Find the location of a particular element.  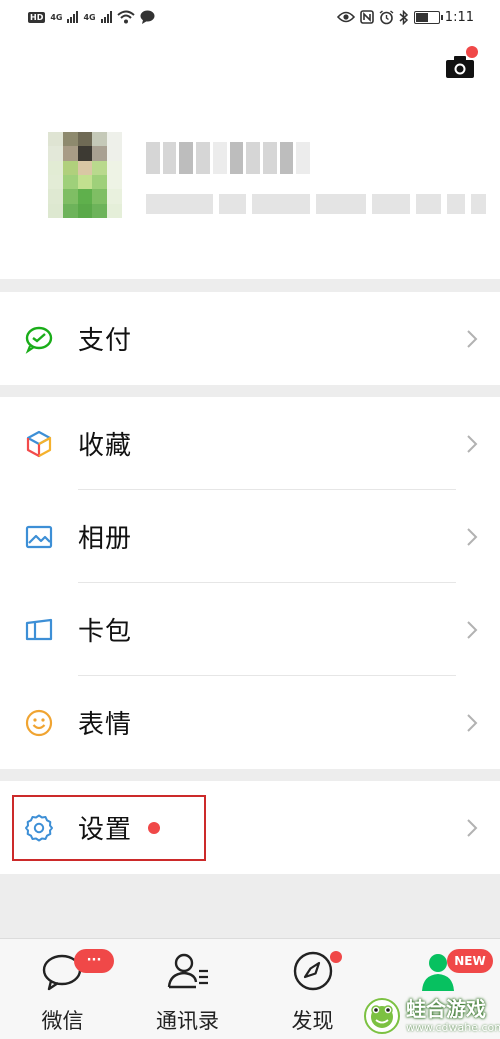

menu-label-album: 相册 is located at coordinates (105, 539).